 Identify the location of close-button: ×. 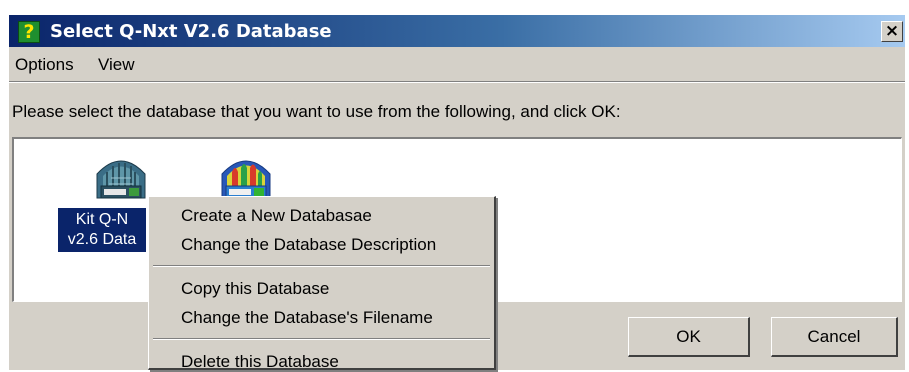
(892, 31).